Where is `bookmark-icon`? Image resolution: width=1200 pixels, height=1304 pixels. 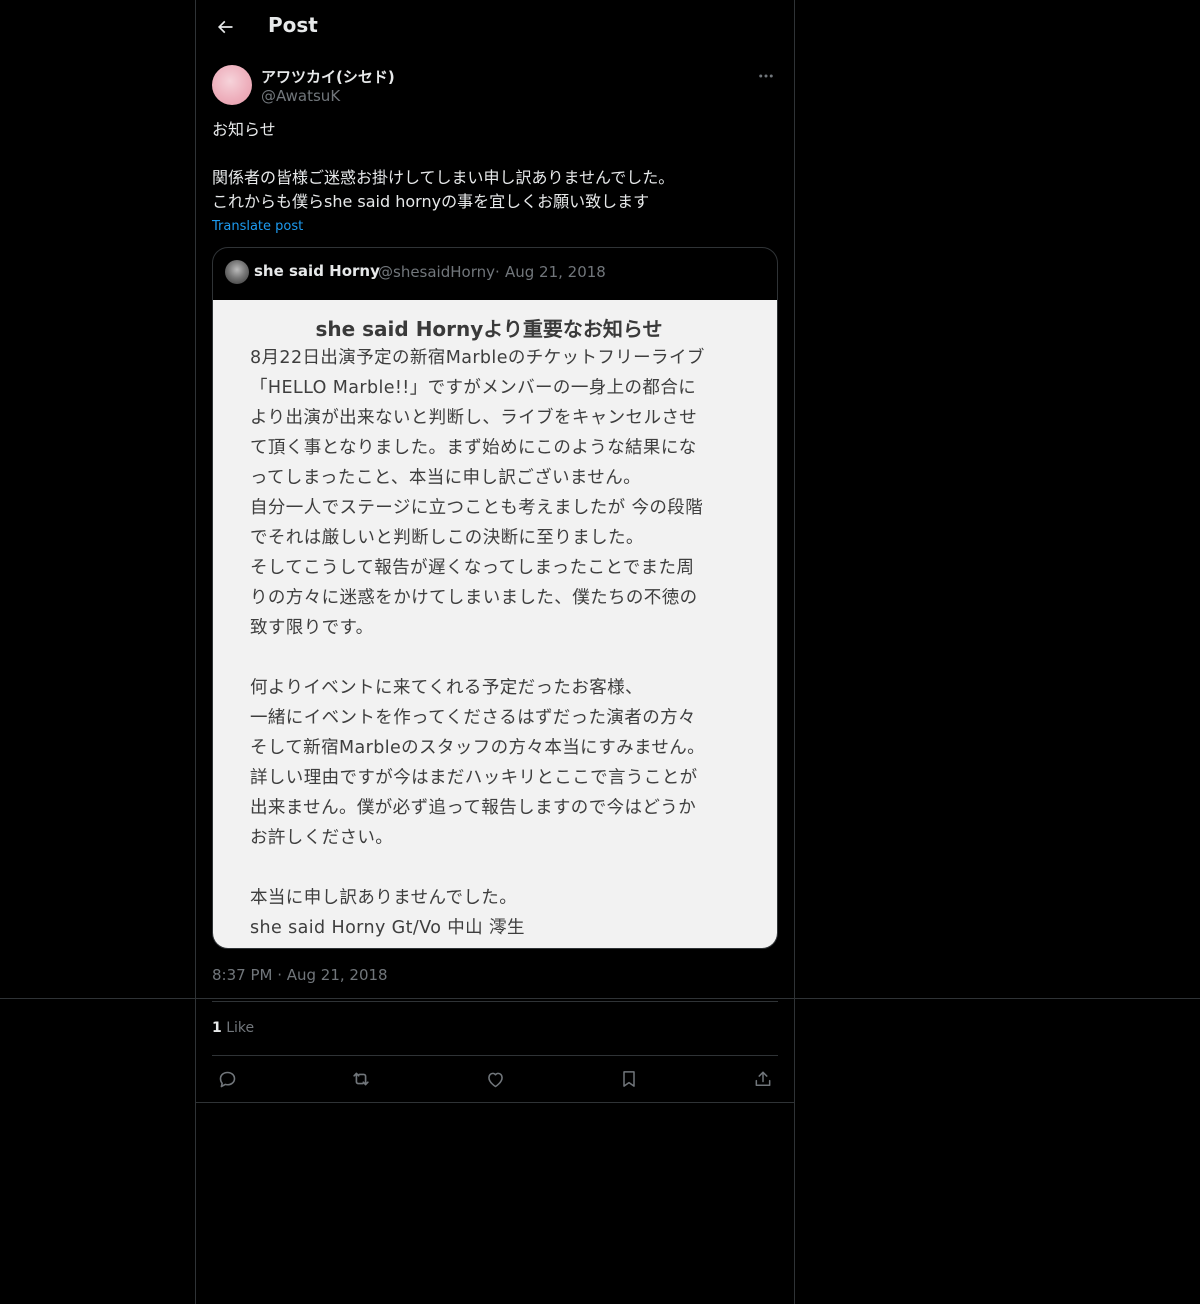 bookmark-icon is located at coordinates (629, 1079).